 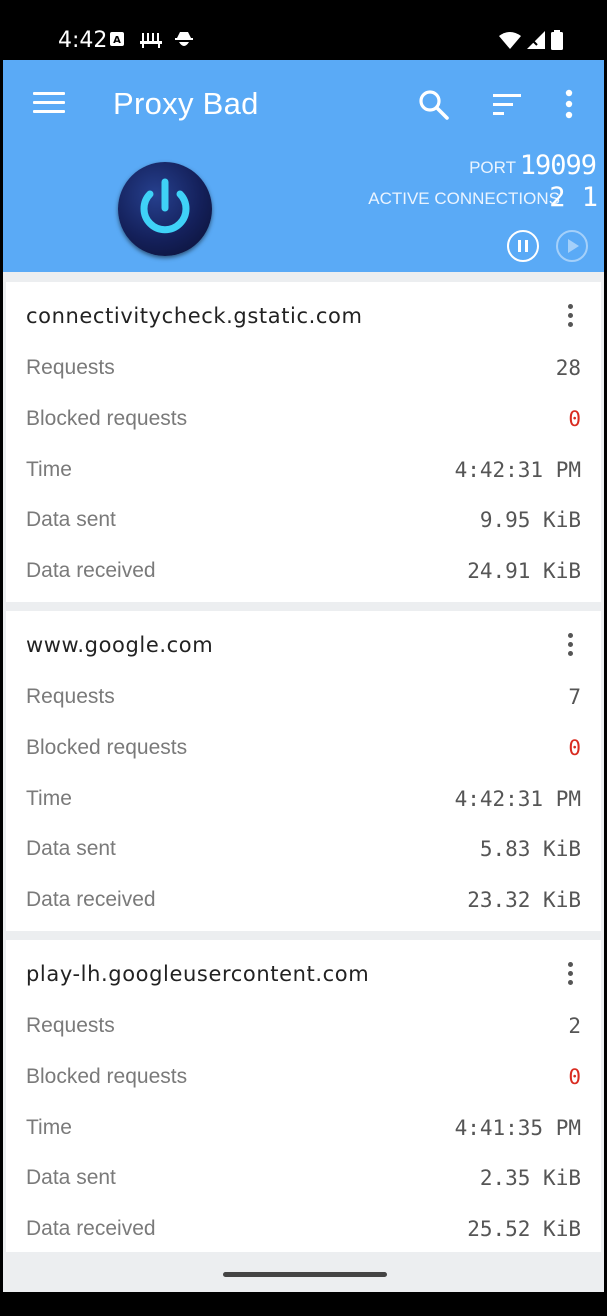 I want to click on active-connections-value: 2 1, so click(x=573, y=197).